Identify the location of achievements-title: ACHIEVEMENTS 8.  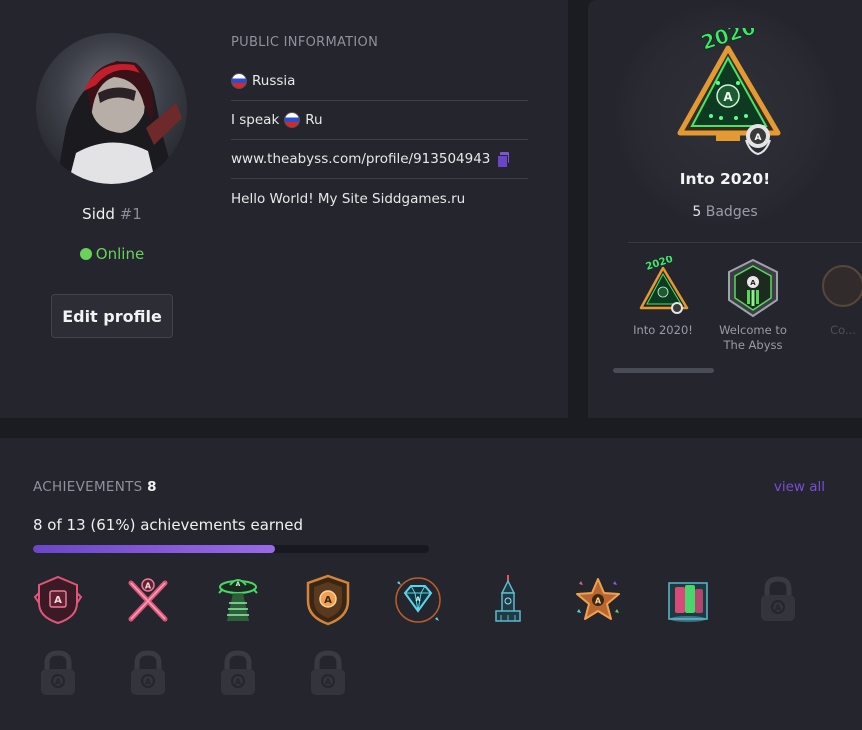
(95, 487).